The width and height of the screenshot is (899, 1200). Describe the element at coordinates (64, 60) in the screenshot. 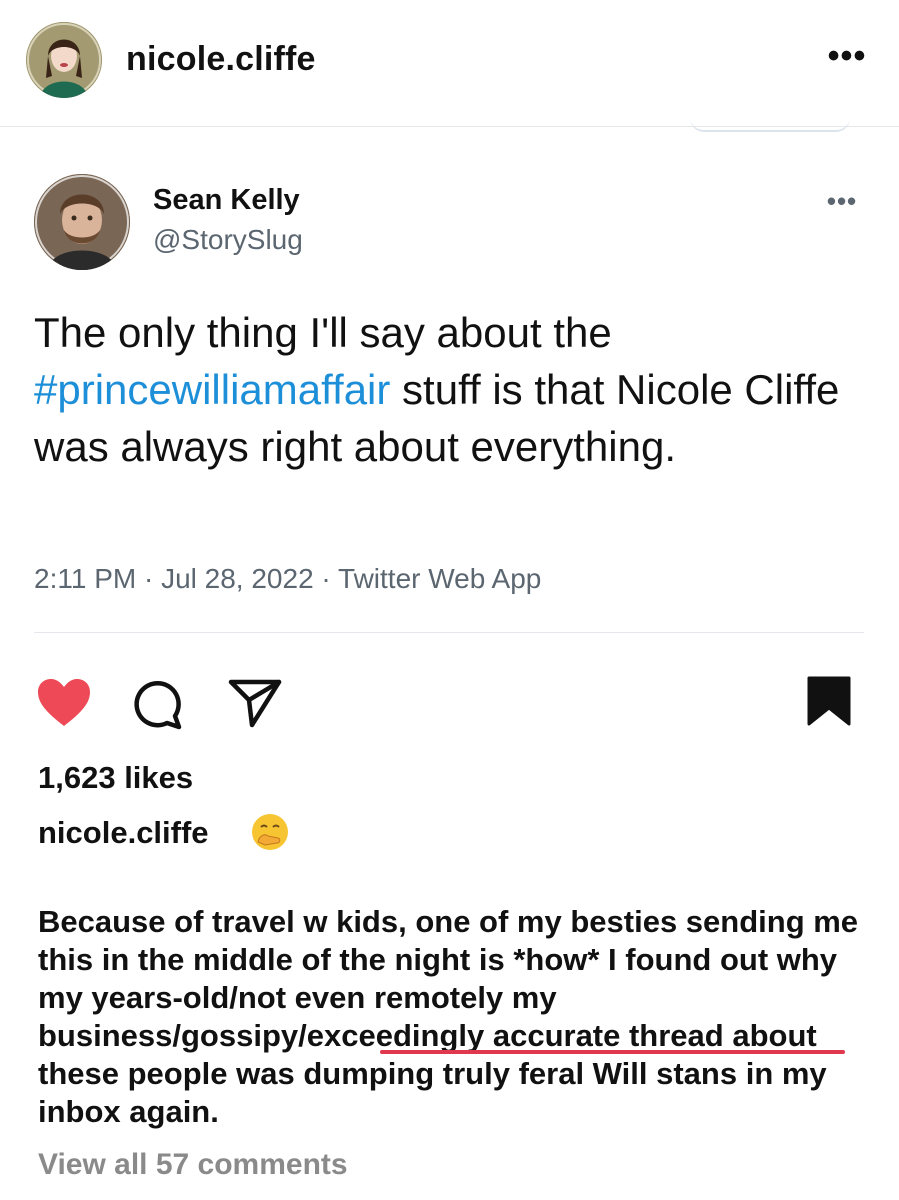

I see `avatar` at that location.